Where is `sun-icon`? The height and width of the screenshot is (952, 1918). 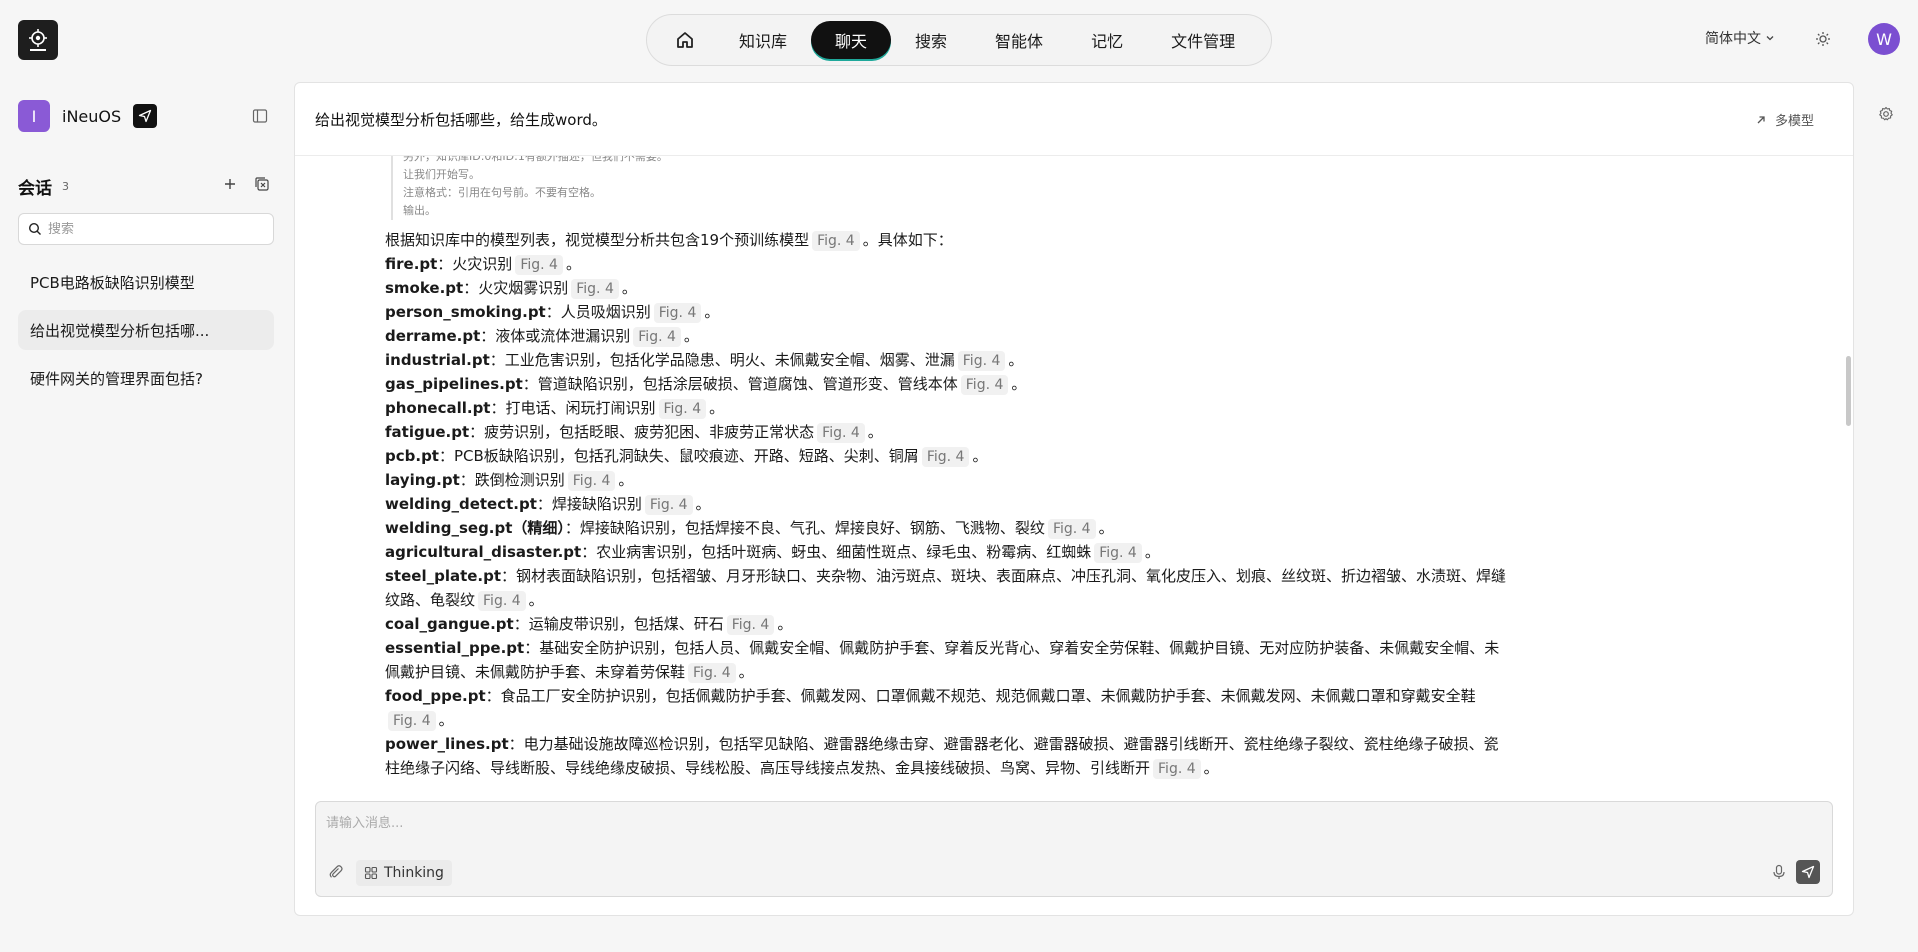 sun-icon is located at coordinates (1823, 39).